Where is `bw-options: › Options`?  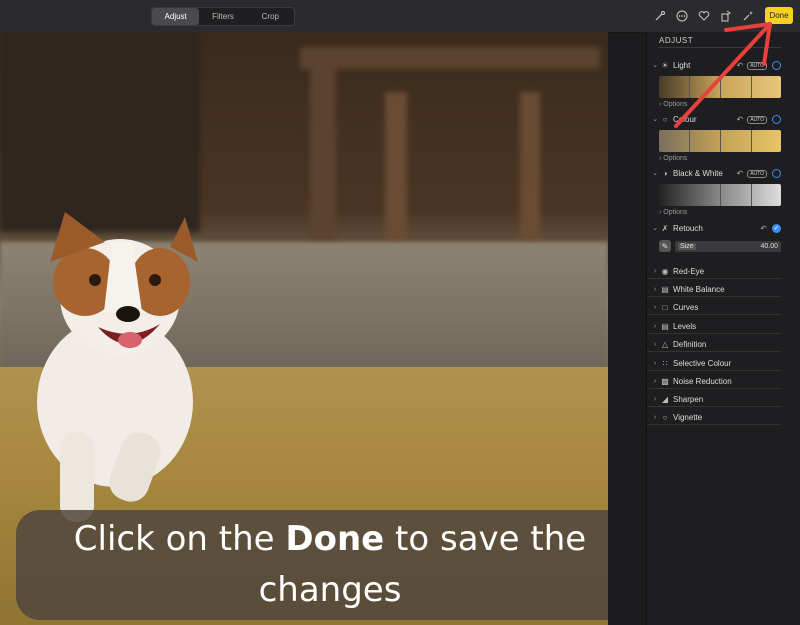
bw-options: › Options is located at coordinates (673, 212).